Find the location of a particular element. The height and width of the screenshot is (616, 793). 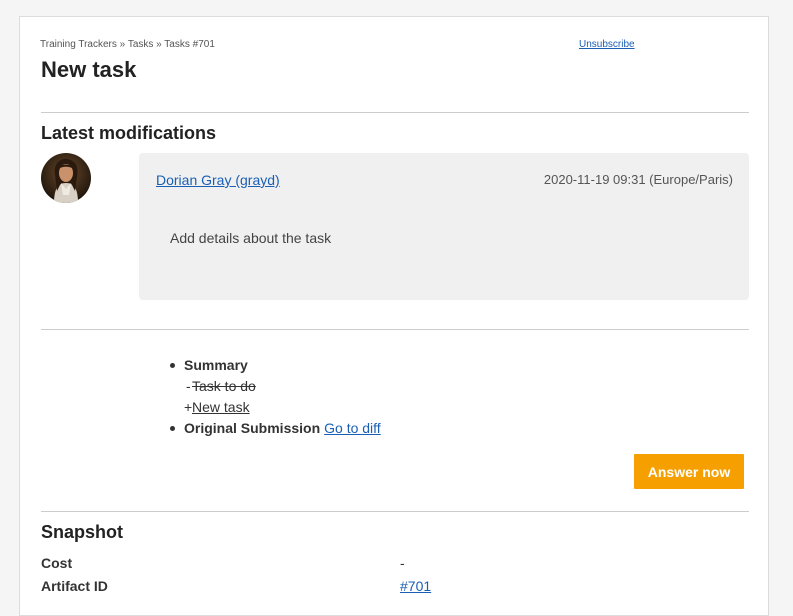

field-label-cost: Cost is located at coordinates (57, 563).